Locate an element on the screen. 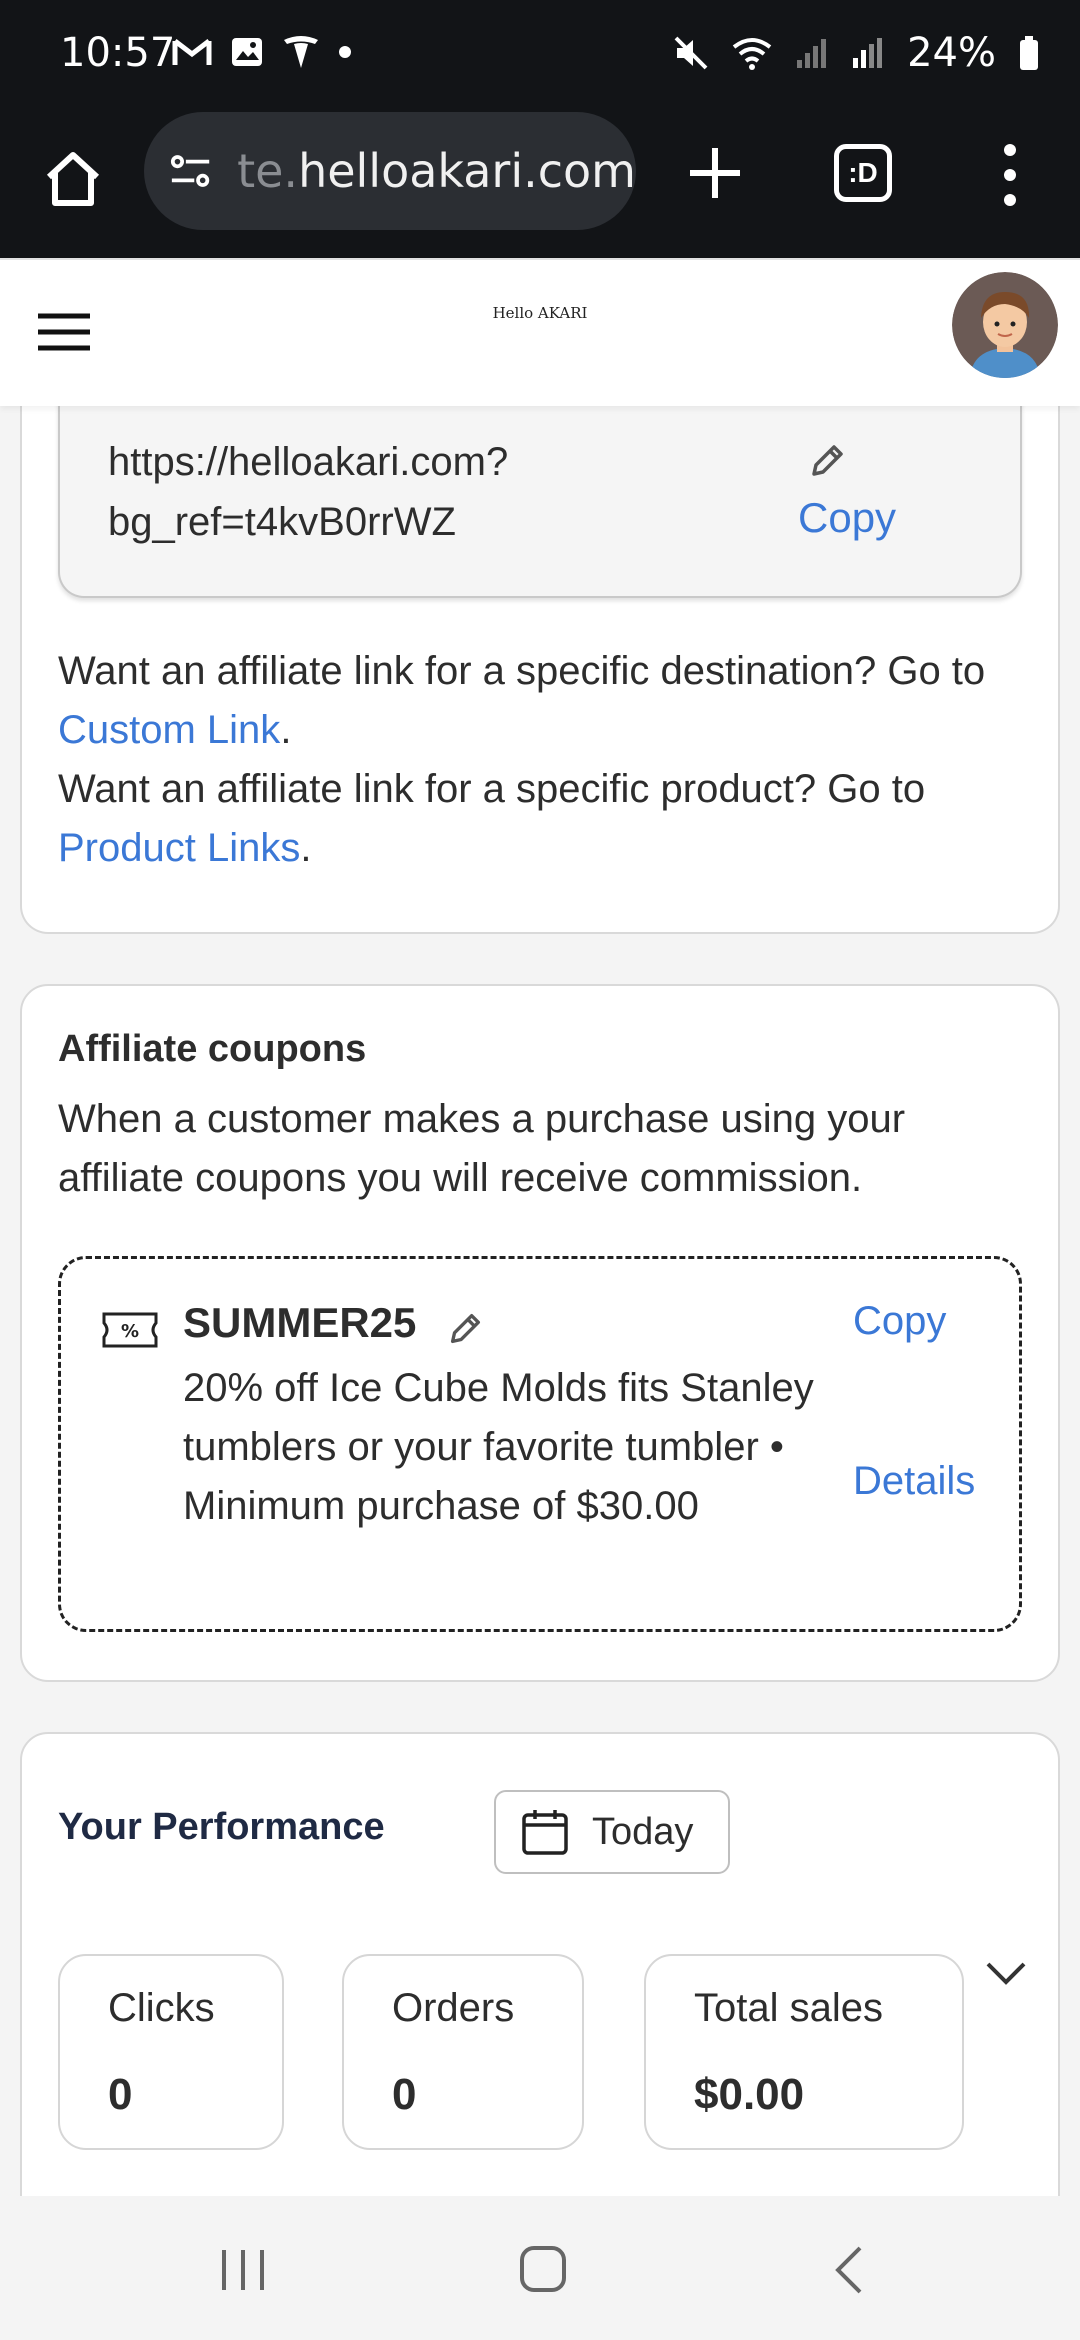 The height and width of the screenshot is (2340, 1080). system-icons: 24% is located at coordinates (856, 53).